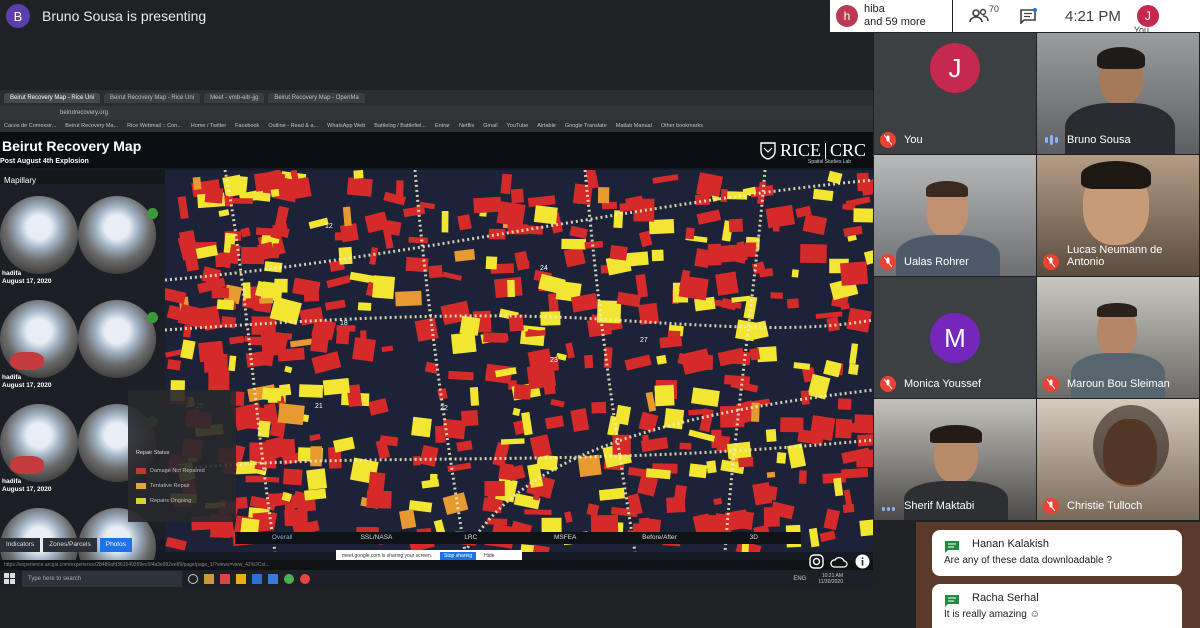  I want to click on people-button: 70, so click(984, 14).